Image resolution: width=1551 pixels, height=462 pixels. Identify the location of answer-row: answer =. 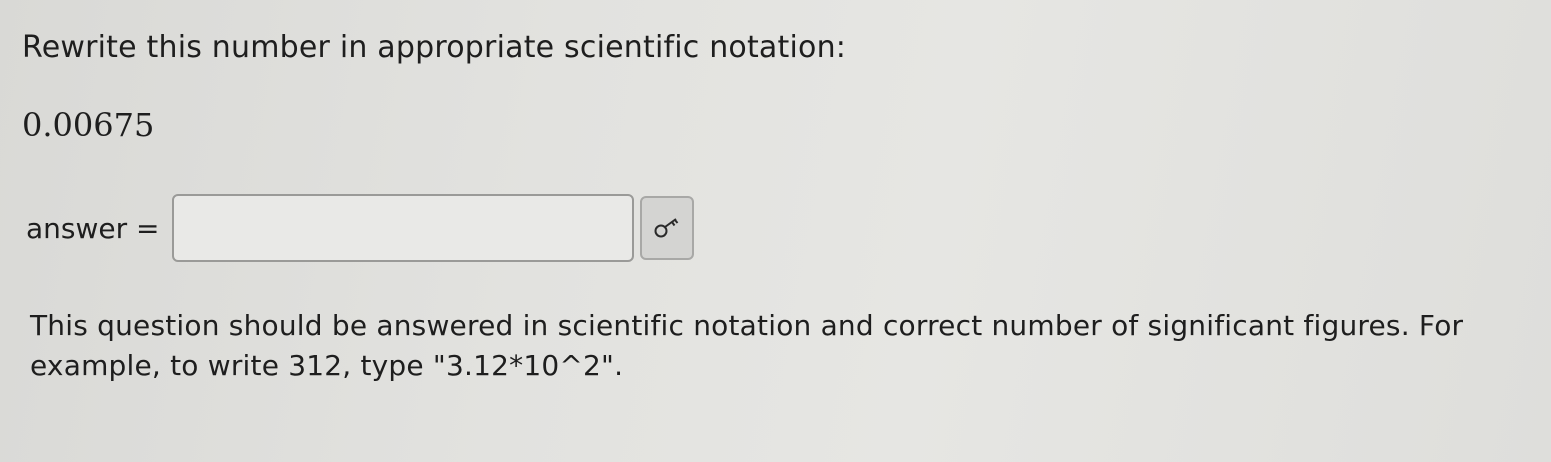
(360, 228).